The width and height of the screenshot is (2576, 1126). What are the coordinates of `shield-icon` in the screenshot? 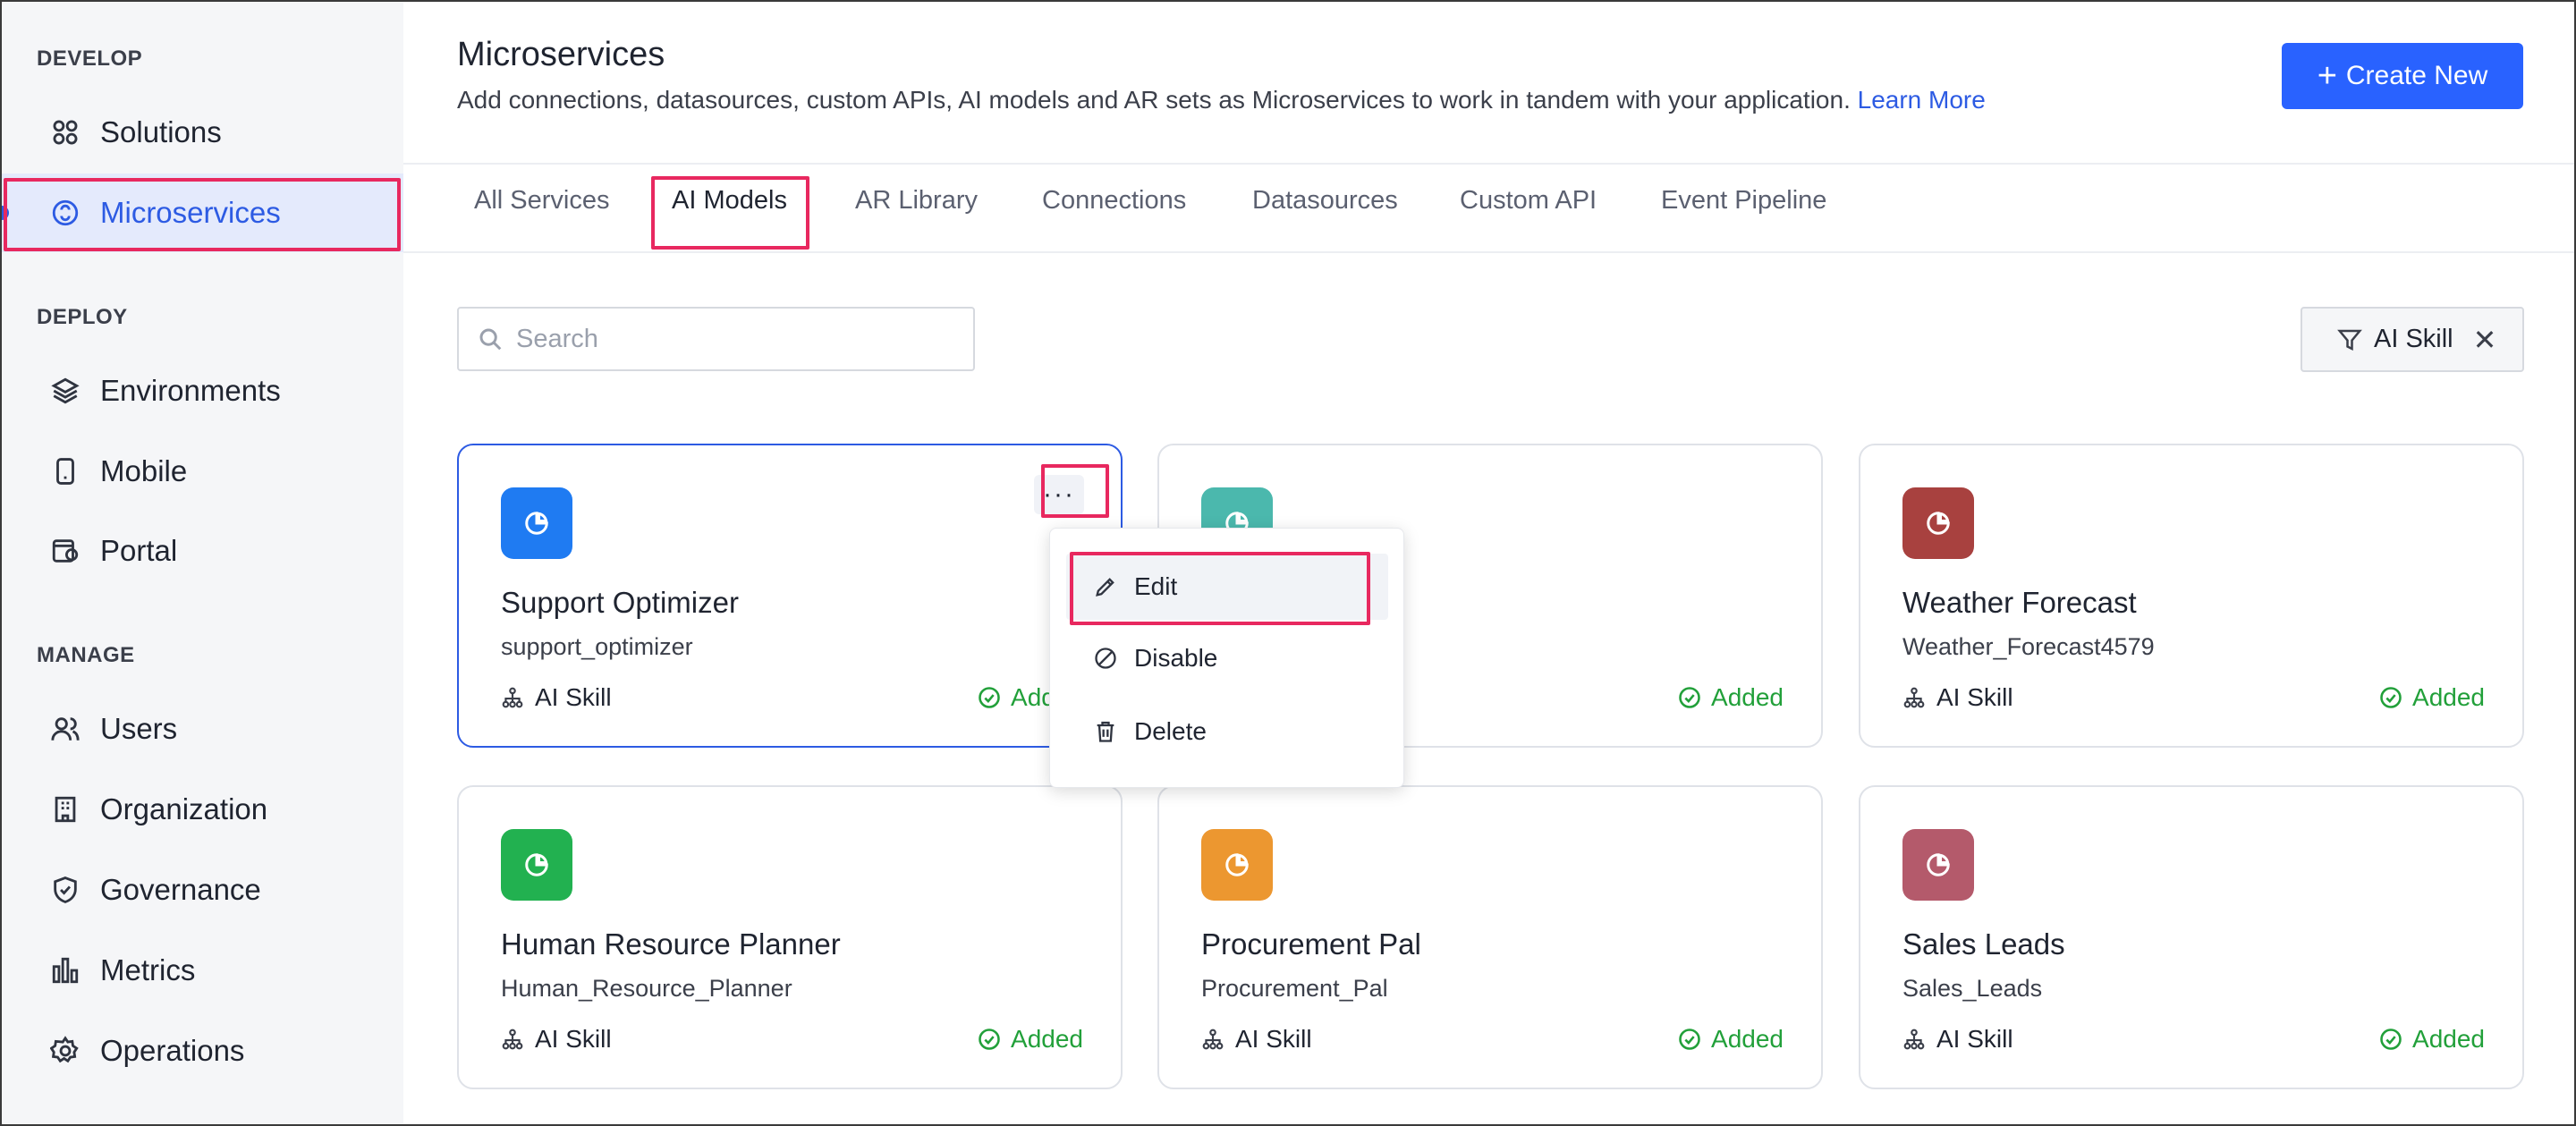 It's located at (65, 890).